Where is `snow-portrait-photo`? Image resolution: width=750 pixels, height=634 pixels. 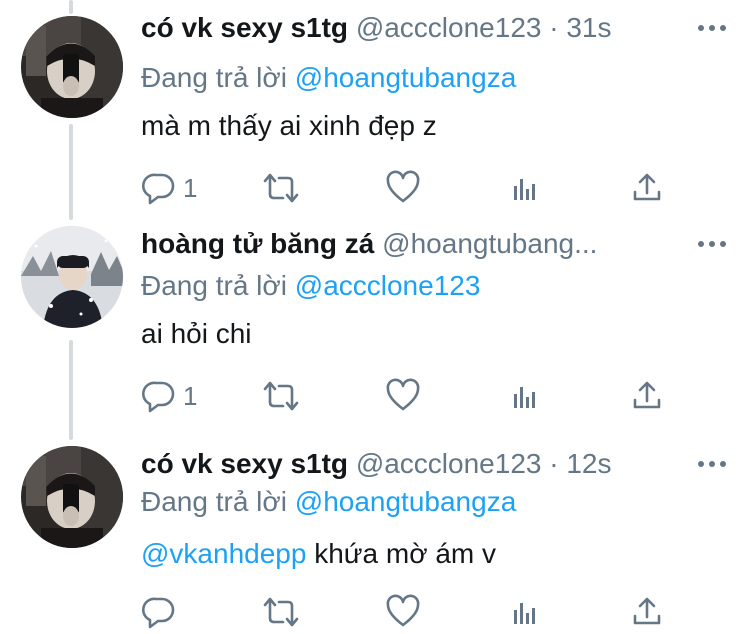
snow-portrait-photo is located at coordinates (72, 277).